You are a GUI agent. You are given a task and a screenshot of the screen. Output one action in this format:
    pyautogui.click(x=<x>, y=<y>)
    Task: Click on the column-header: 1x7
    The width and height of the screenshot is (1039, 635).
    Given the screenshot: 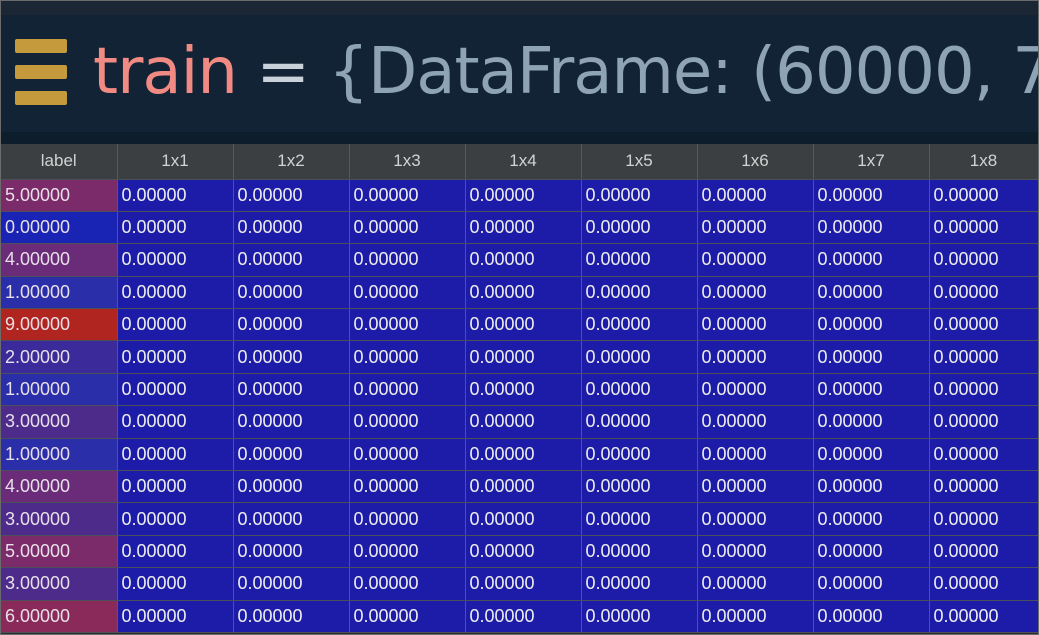 What is the action you would take?
    pyautogui.click(x=871, y=162)
    